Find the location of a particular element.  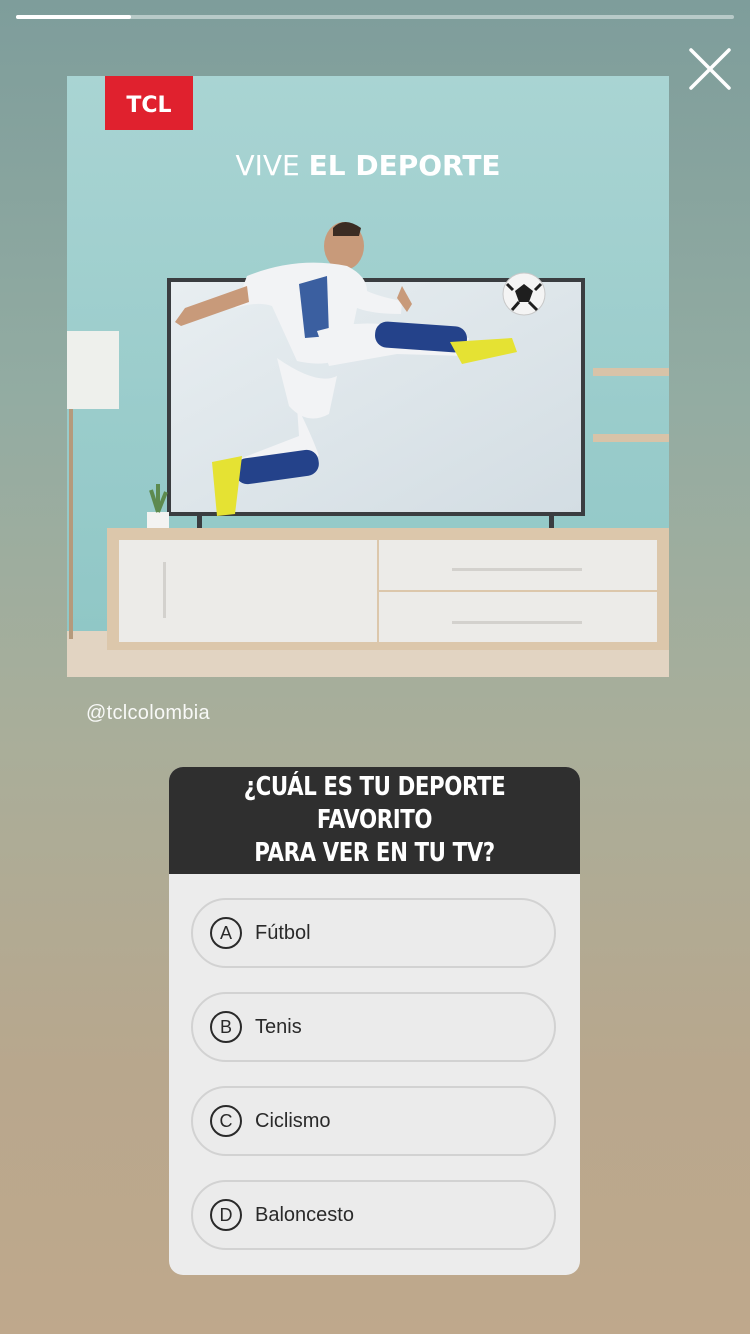

quiz-option-b: B Tenis is located at coordinates (373, 1027).